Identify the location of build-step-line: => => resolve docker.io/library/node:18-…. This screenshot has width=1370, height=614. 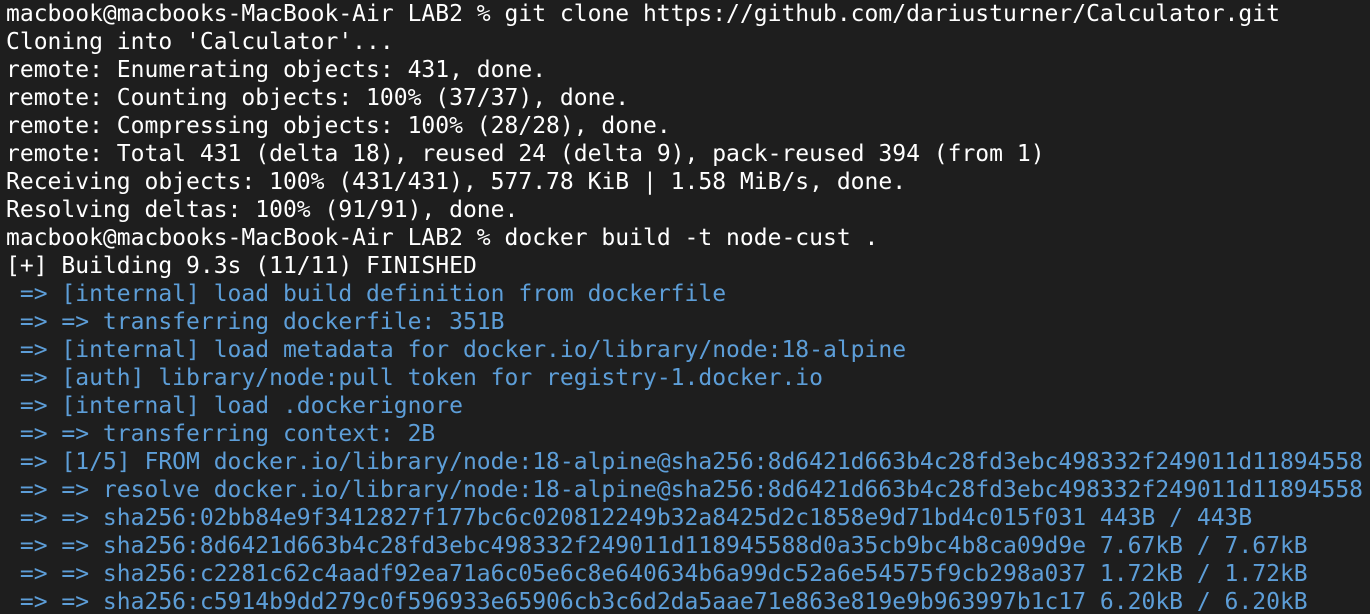
(685, 490).